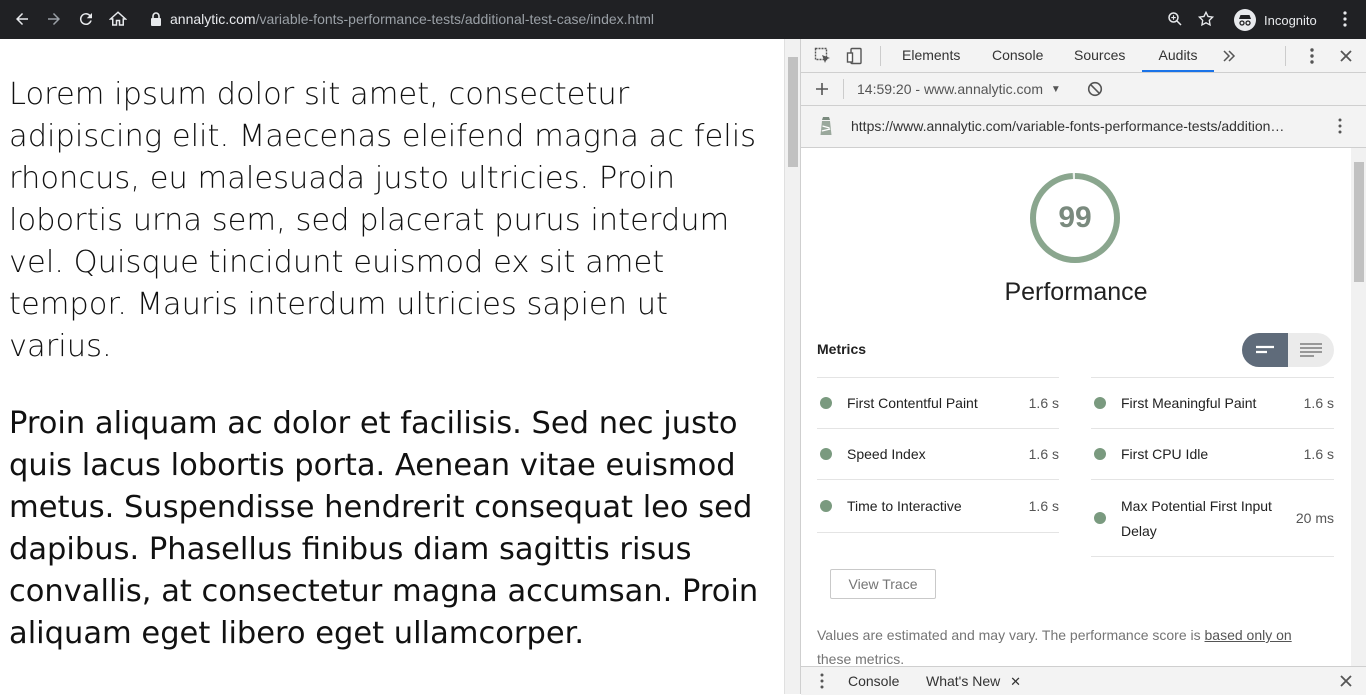  I want to click on metric-name: Speed Index, so click(886, 454).